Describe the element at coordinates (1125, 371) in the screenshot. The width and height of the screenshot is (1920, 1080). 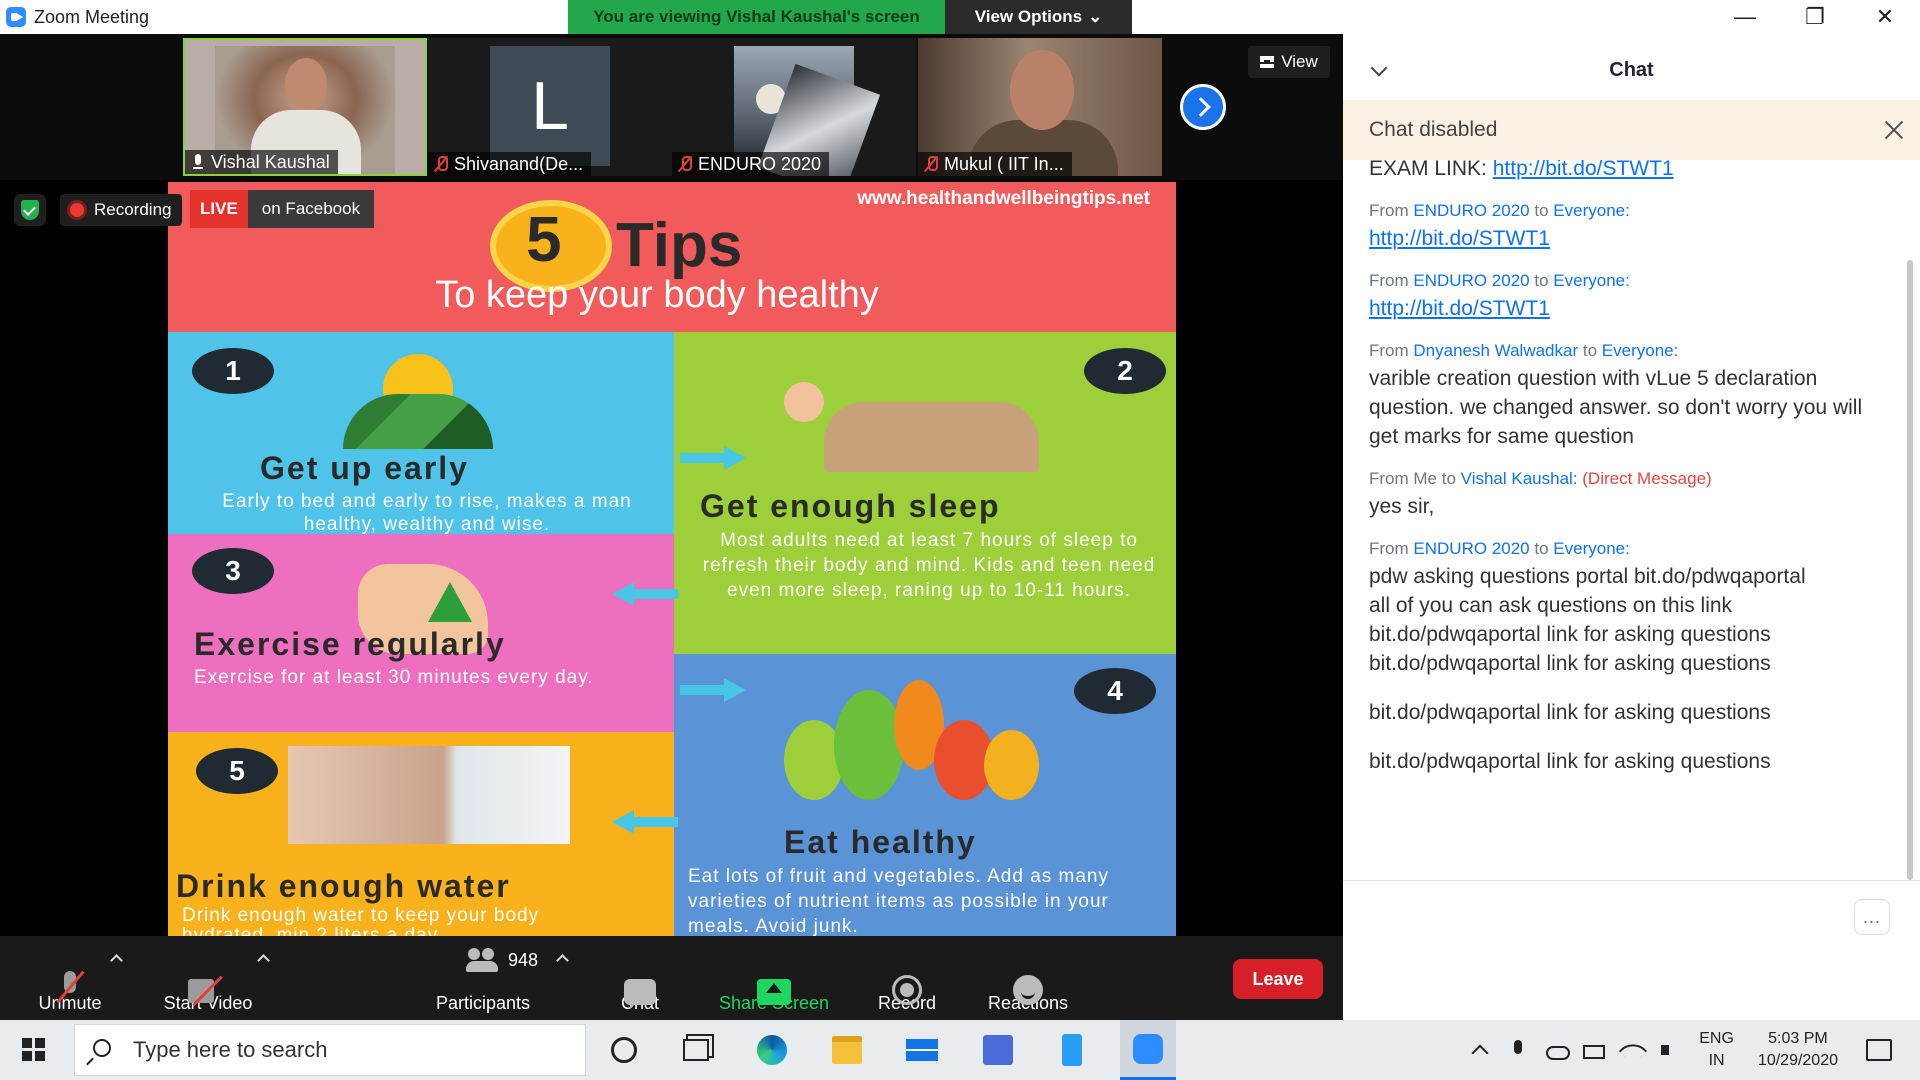
I see `tip-number: 2` at that location.